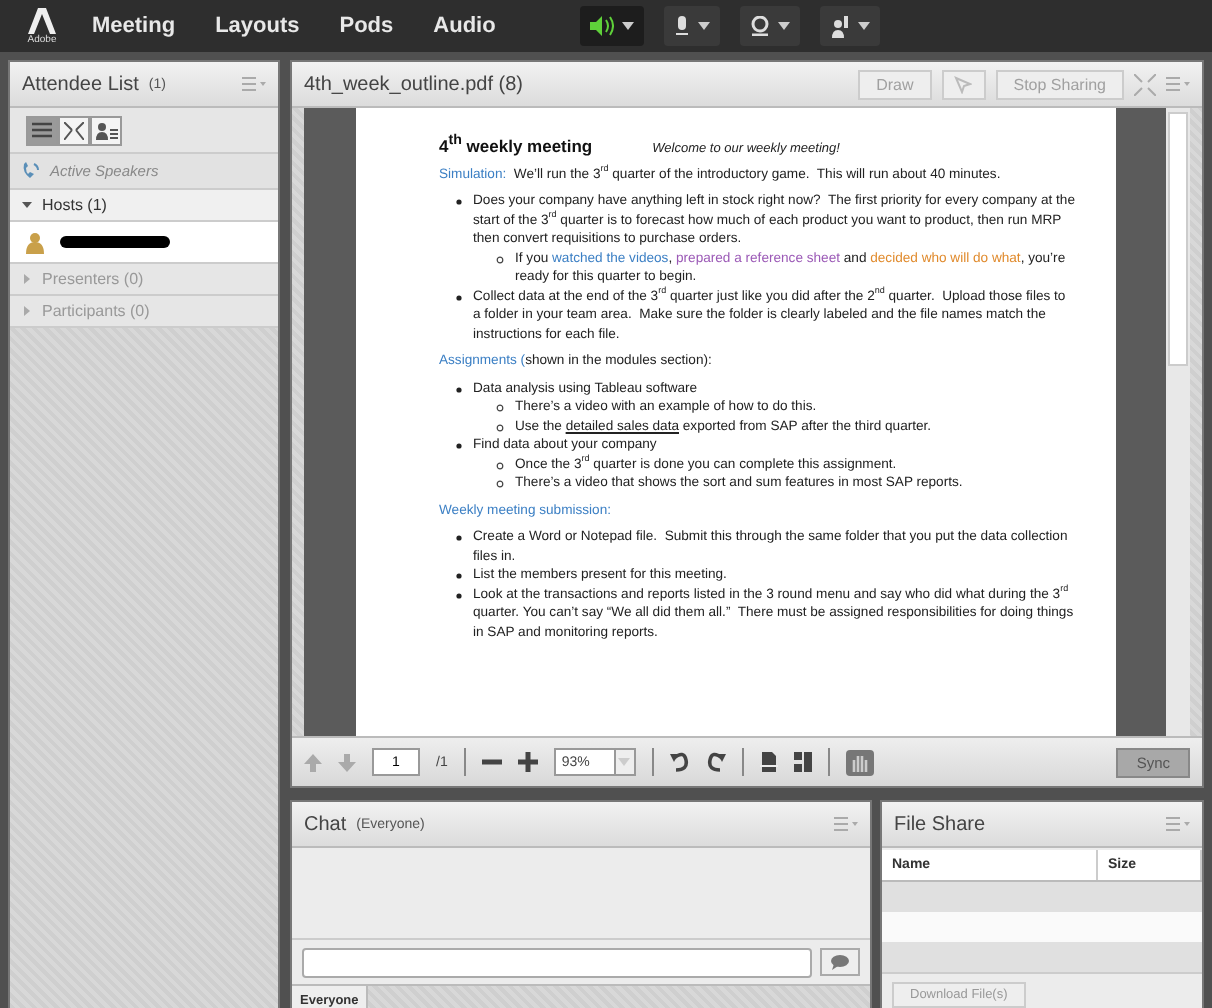  Describe the element at coordinates (80, 84) in the screenshot. I see `pod-title: Attendee List` at that location.